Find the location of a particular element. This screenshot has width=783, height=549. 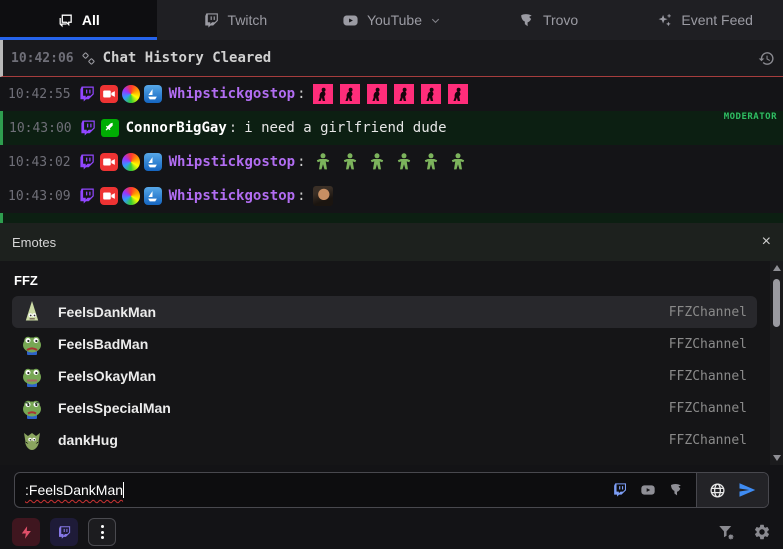

emote-name: FeelsSpecialMan is located at coordinates (114, 408).